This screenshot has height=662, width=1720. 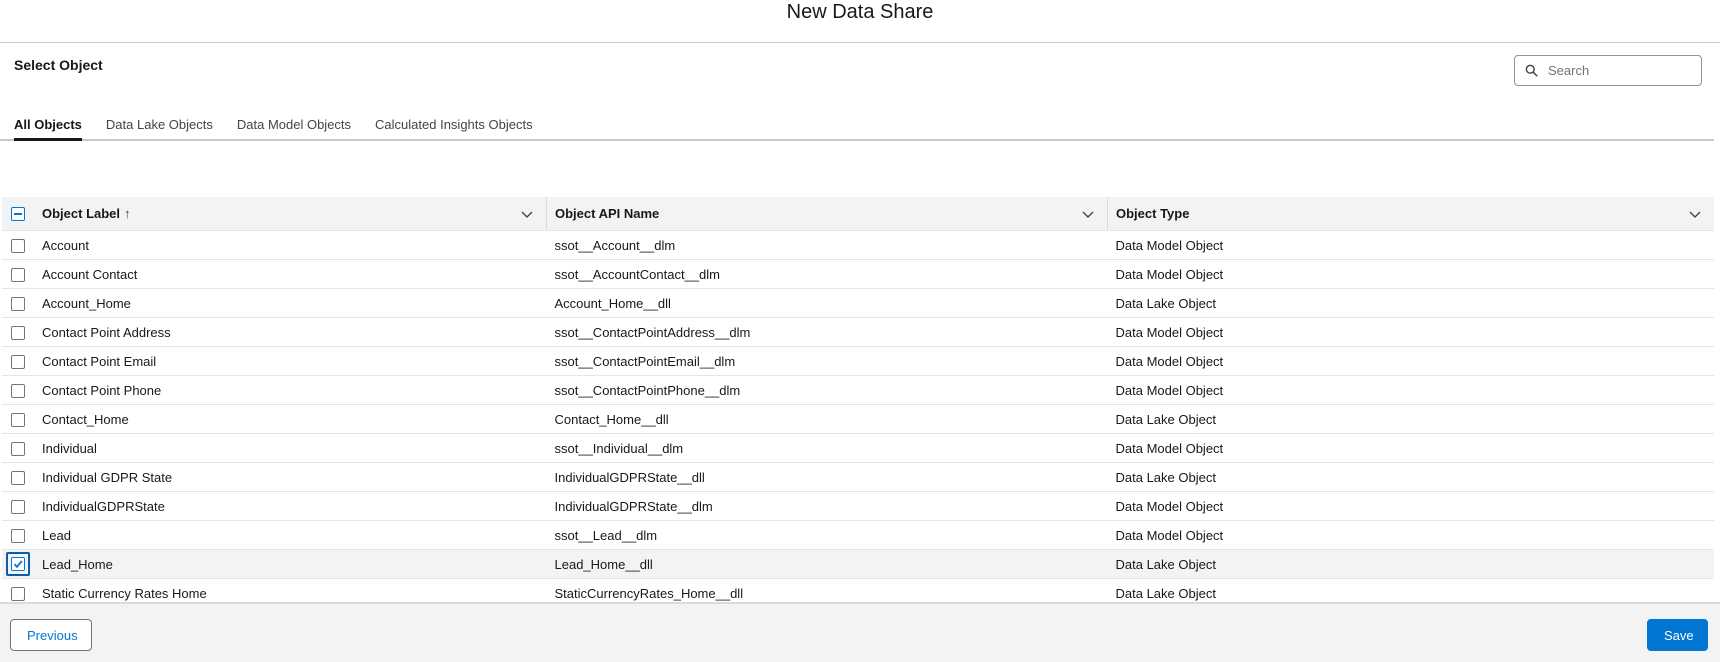 What do you see at coordinates (48, 123) in the screenshot?
I see `tab-all-objects: All Objects` at bounding box center [48, 123].